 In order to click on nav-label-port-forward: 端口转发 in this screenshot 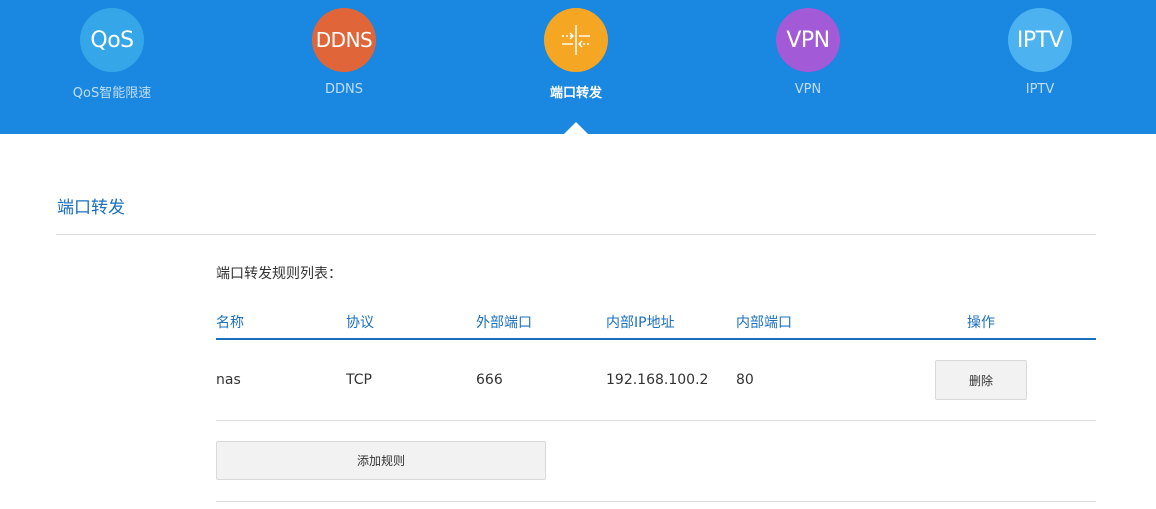, I will do `click(575, 93)`.